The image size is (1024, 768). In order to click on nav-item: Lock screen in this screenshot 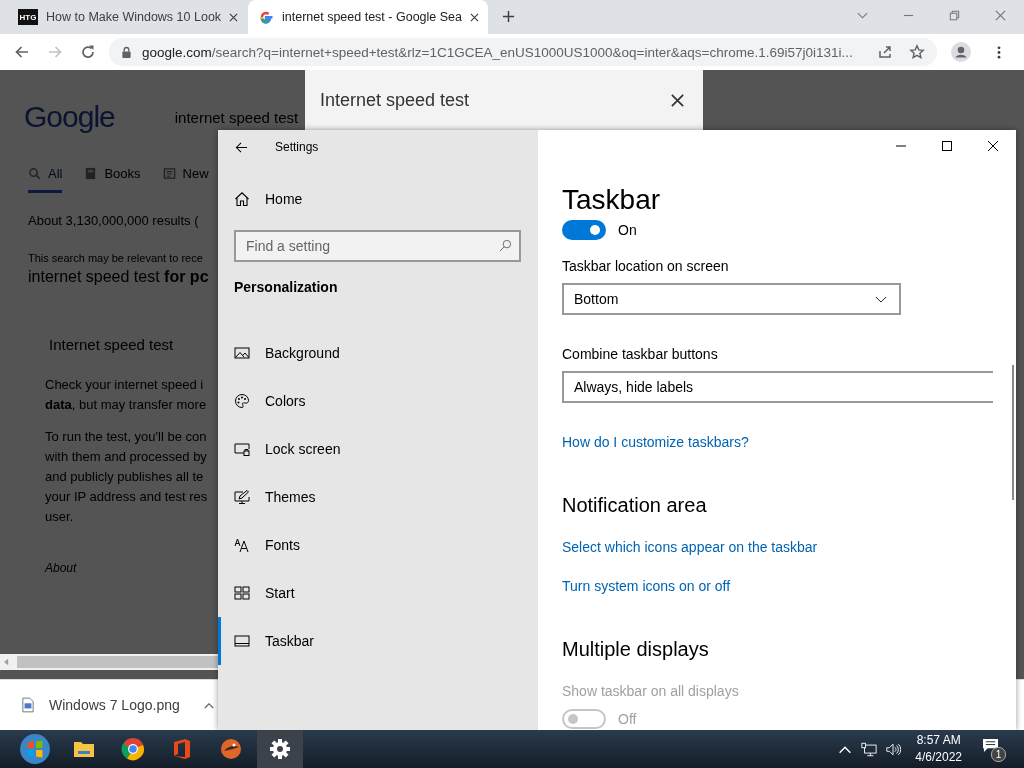, I will do `click(378, 449)`.